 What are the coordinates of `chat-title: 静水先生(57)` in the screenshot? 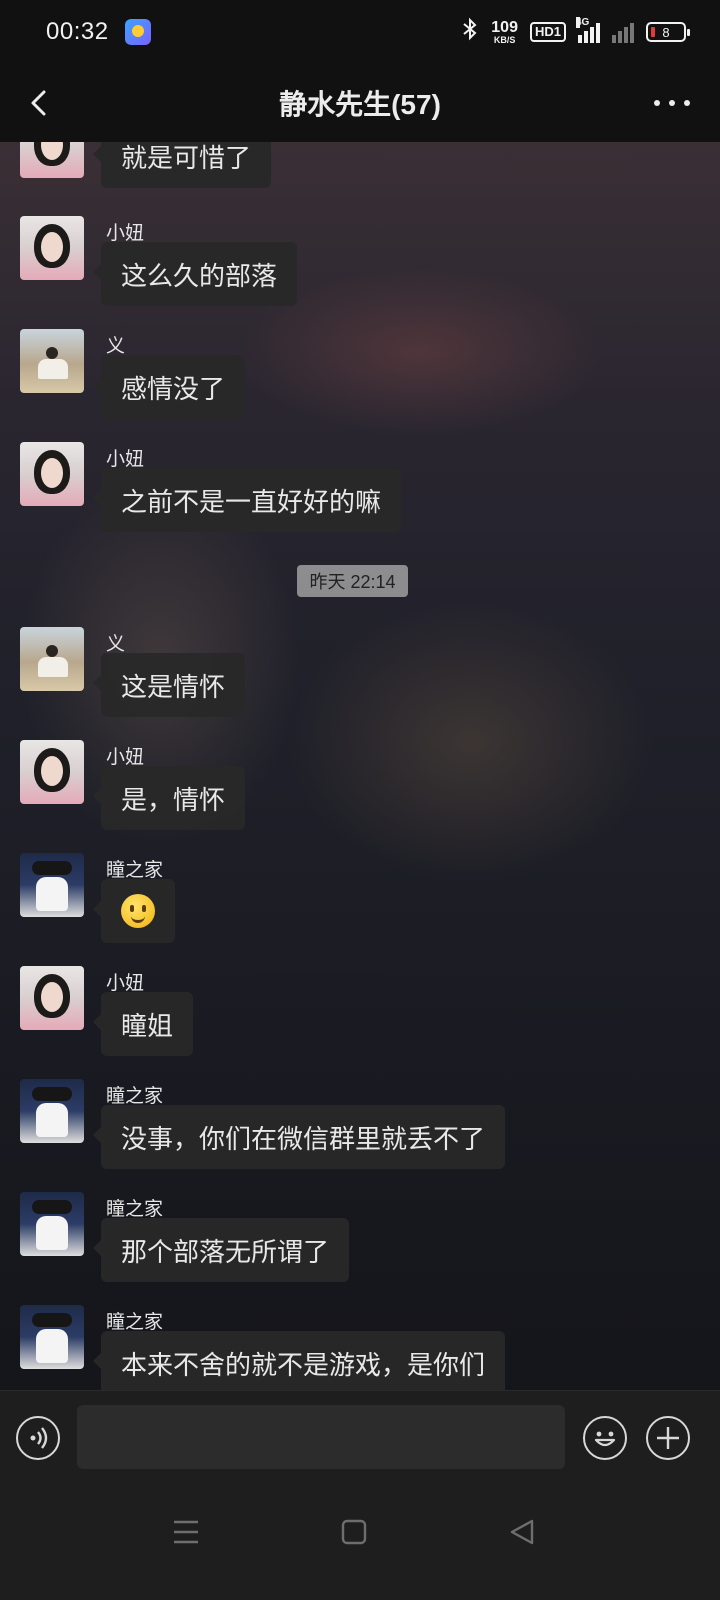 It's located at (360, 104).